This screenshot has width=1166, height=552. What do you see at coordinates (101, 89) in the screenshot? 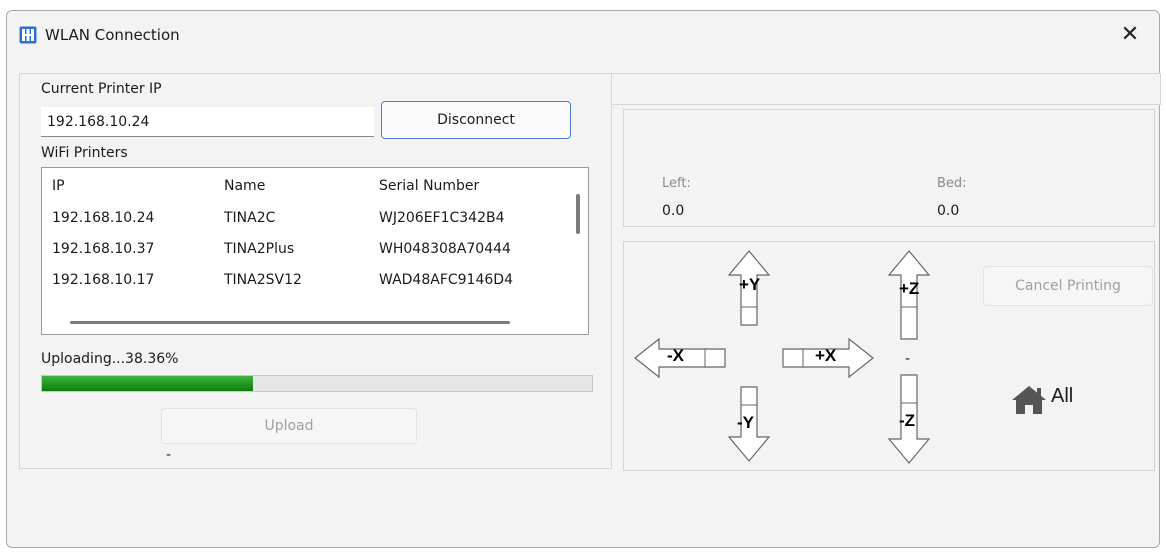
I see `current-ip-label: Current Printer IP` at bounding box center [101, 89].